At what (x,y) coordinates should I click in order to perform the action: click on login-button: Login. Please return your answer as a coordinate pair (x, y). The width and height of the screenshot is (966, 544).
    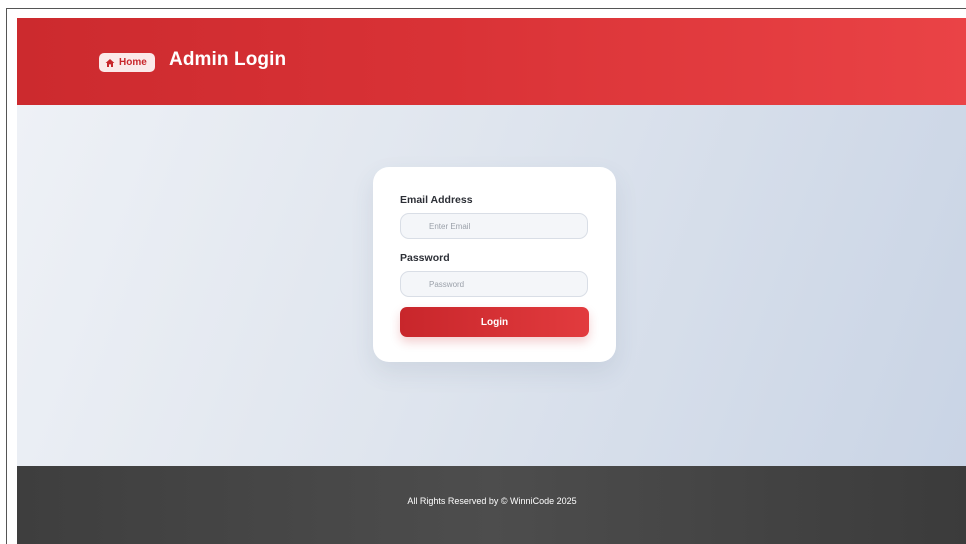
    Looking at the image, I should click on (494, 322).